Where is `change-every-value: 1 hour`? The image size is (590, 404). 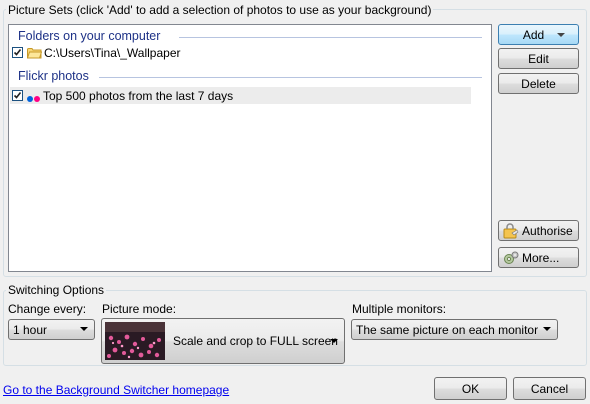
change-every-value: 1 hour is located at coordinates (30, 329).